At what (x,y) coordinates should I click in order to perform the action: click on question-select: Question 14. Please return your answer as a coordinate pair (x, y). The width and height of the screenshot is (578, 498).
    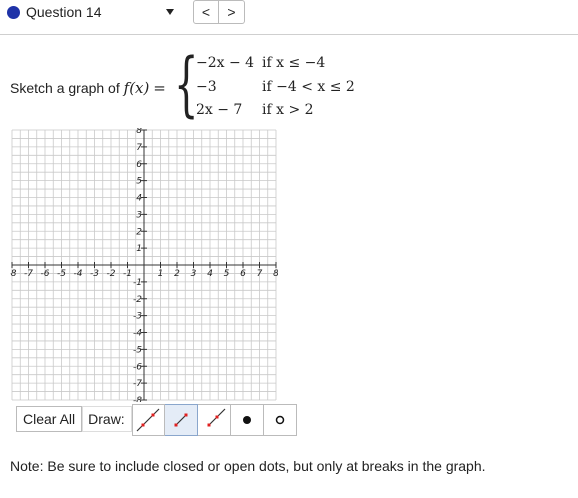
    Looking at the image, I should click on (92, 12).